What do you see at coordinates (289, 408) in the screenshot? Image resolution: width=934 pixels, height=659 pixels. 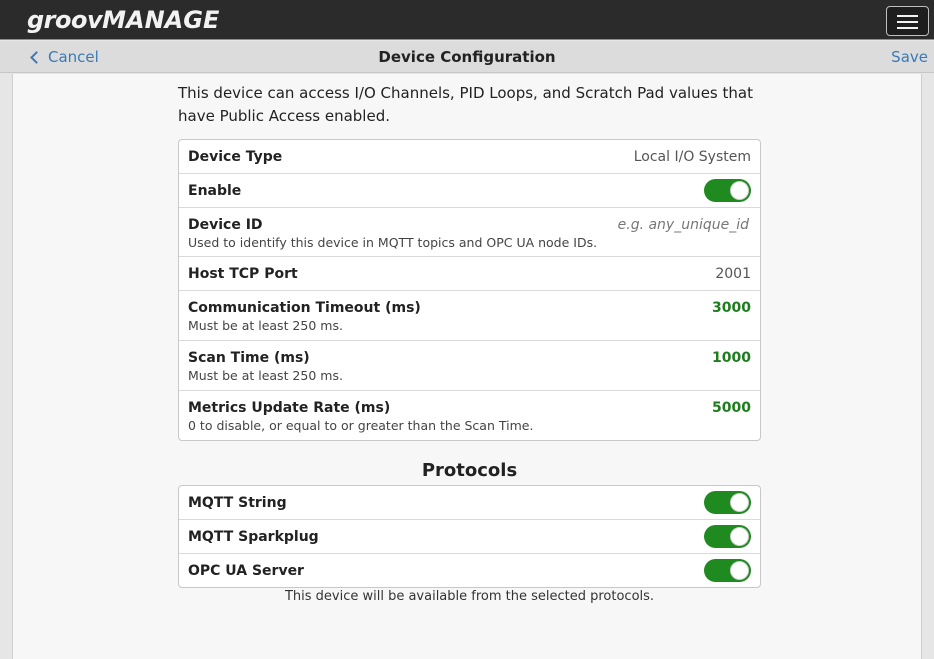 I see `metrics-rate-label: Metrics Update Rate (ms)` at bounding box center [289, 408].